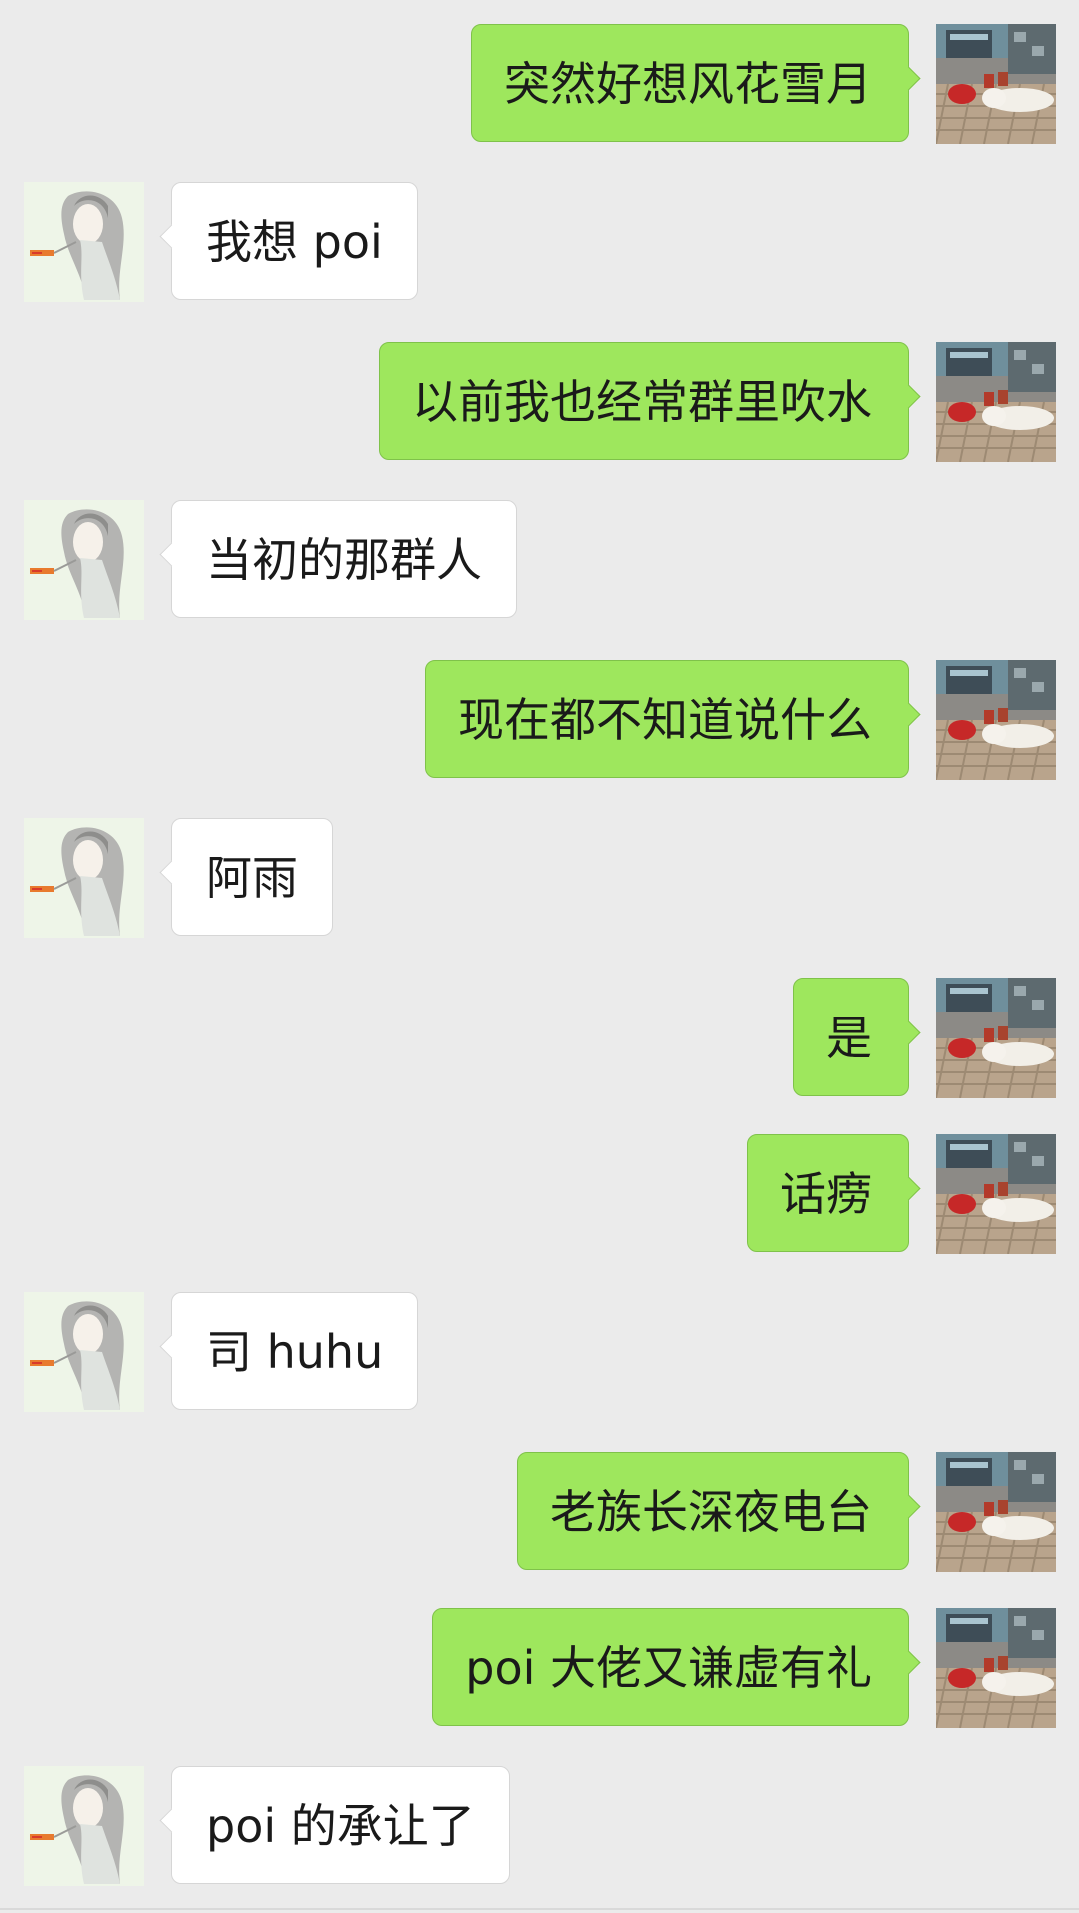  I want to click on message-bubble: poi 的承让了, so click(334, 1825).